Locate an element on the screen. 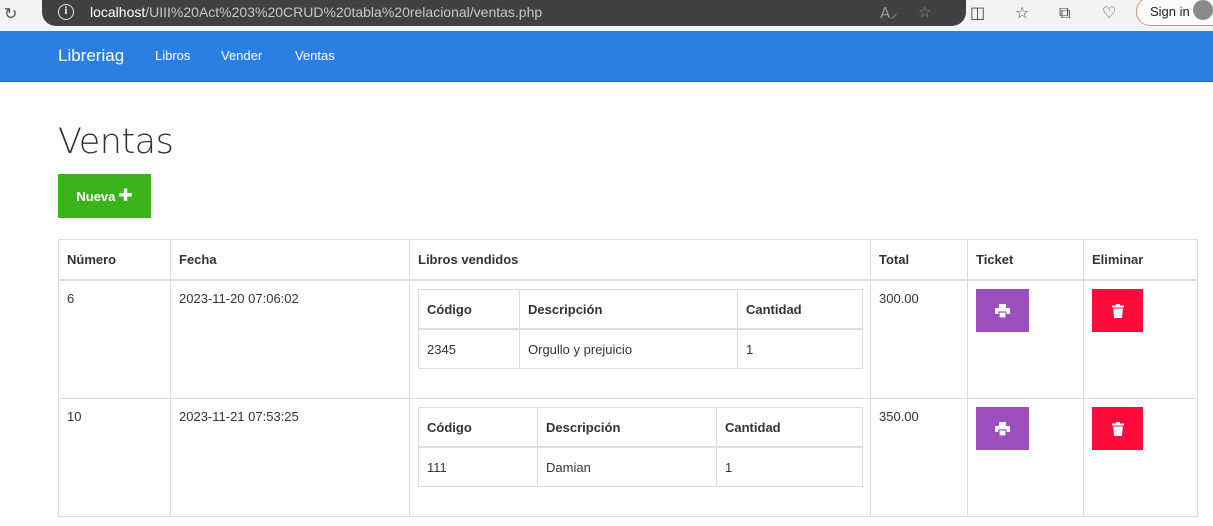  split-screen-icon: ◫ is located at coordinates (977, 12).